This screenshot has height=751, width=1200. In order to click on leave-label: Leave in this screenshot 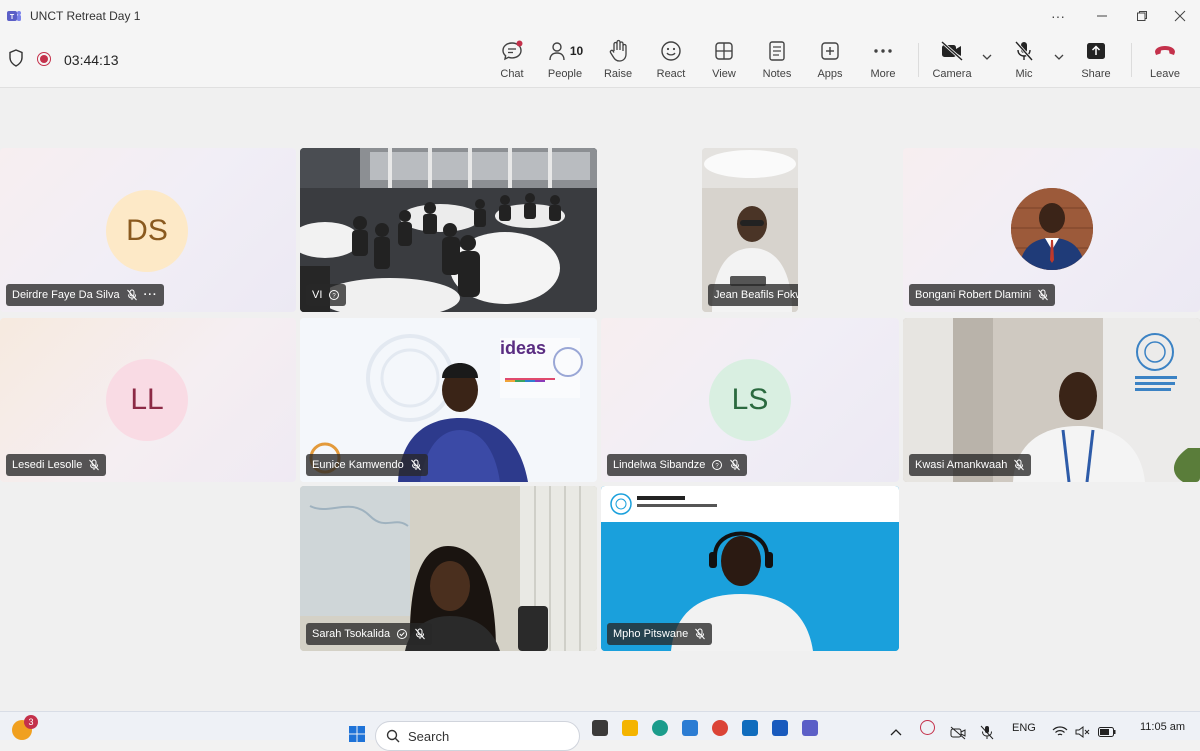, I will do `click(1165, 74)`.